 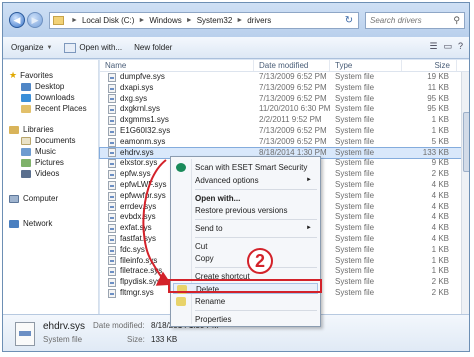 What do you see at coordinates (209, 228) in the screenshot?
I see `menu-label: Send to` at bounding box center [209, 228].